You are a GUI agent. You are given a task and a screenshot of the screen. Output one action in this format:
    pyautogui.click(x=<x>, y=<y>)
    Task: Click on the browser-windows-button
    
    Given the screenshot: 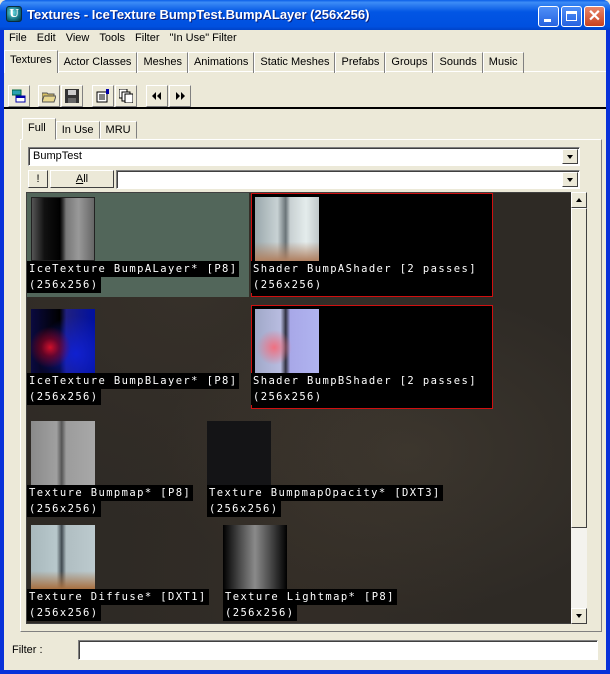 What is the action you would take?
    pyautogui.click(x=19, y=96)
    